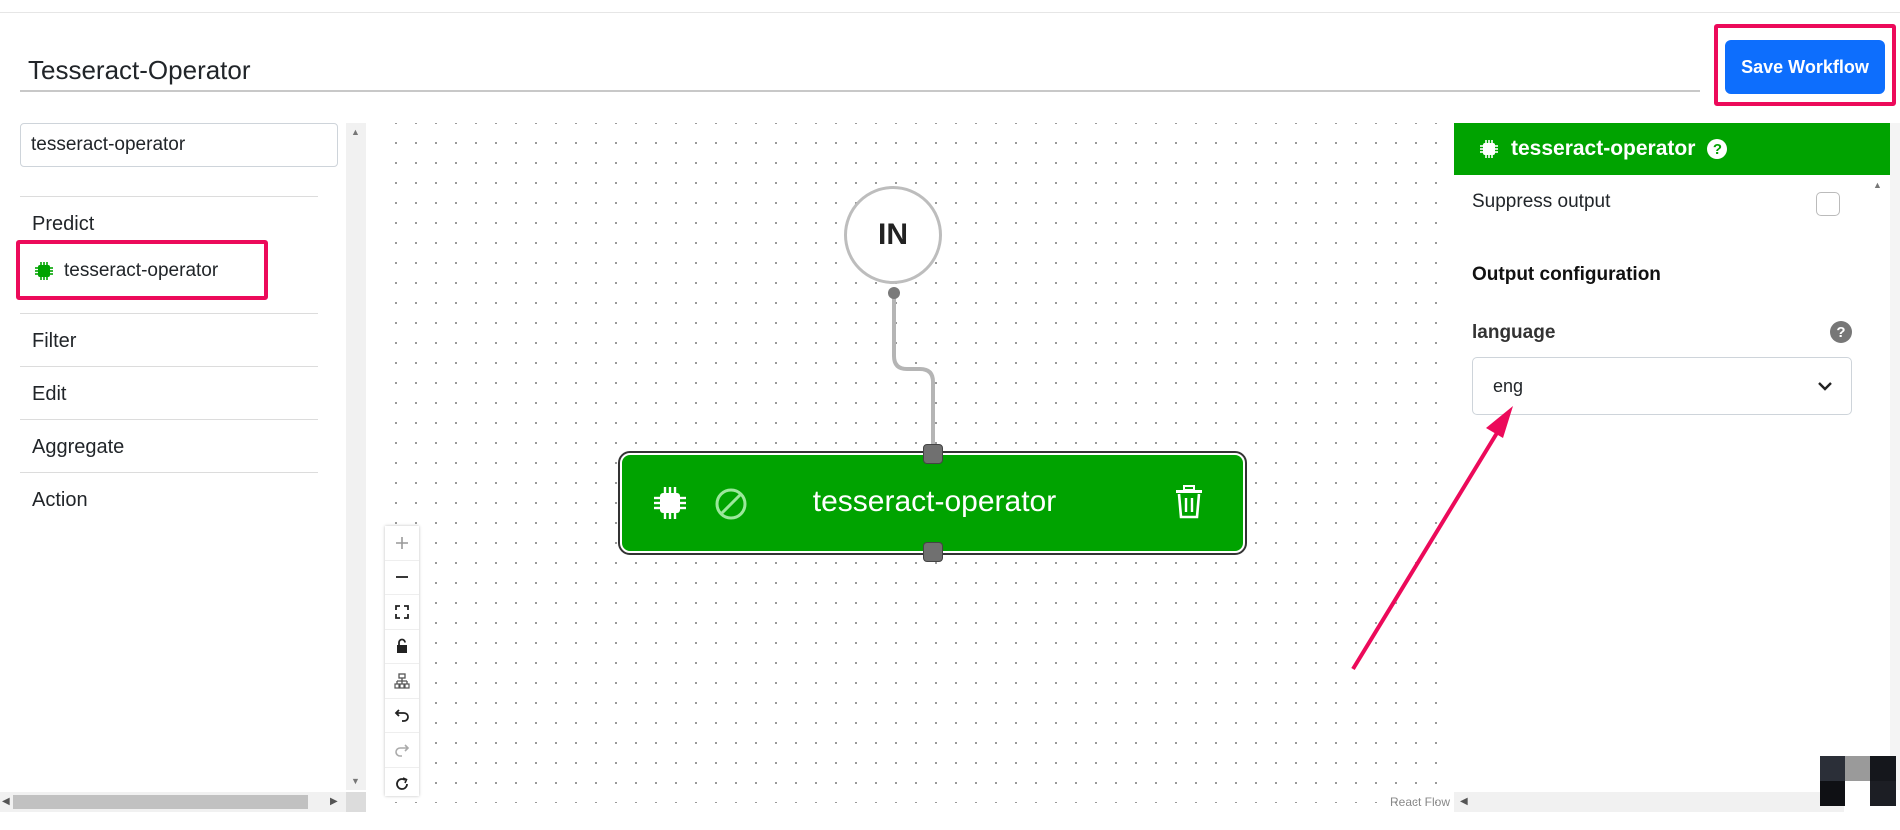  Describe the element at coordinates (1541, 201) in the screenshot. I see `suppress-output-label: Suppress output` at that location.